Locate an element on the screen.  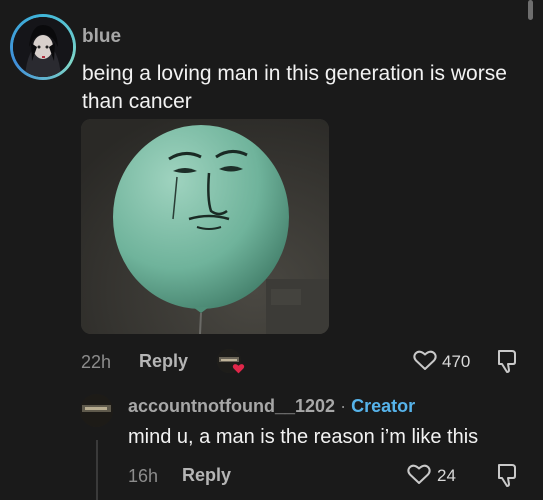
comment-author: blue is located at coordinates (101, 37).